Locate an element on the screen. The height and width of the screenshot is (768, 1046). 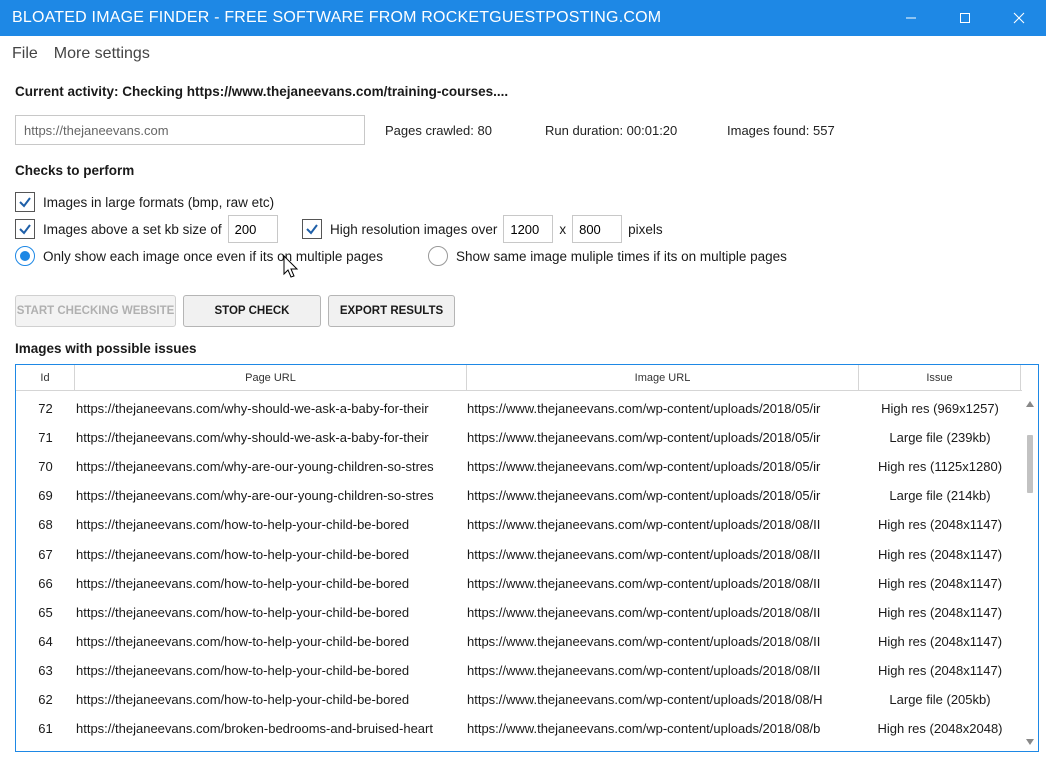
row-id: 70 is located at coordinates (45, 467).